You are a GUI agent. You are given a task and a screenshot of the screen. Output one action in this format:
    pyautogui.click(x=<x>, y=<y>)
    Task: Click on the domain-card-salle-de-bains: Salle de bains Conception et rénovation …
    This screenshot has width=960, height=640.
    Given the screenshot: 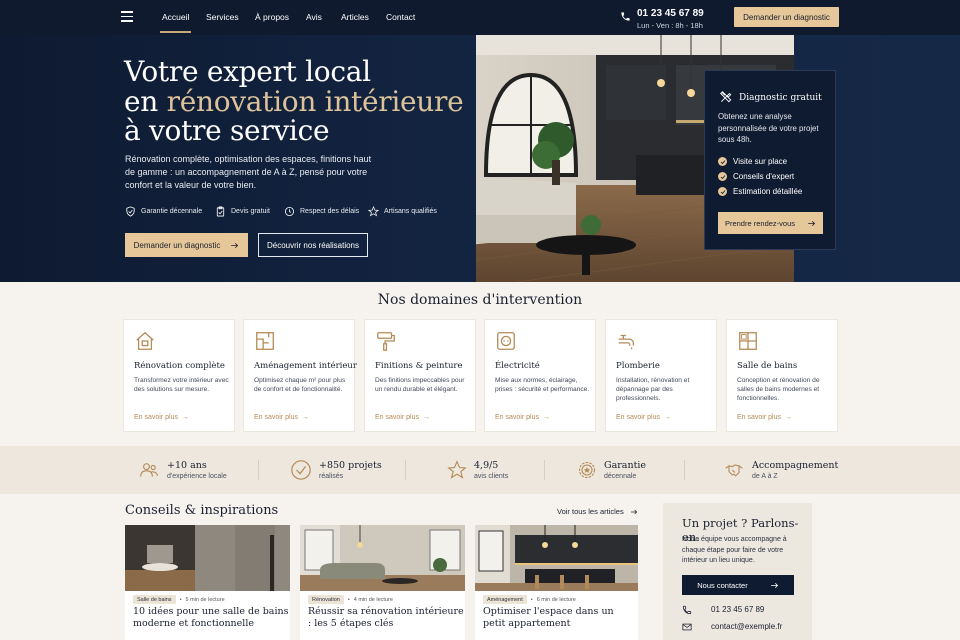 What is the action you would take?
    pyautogui.click(x=782, y=375)
    